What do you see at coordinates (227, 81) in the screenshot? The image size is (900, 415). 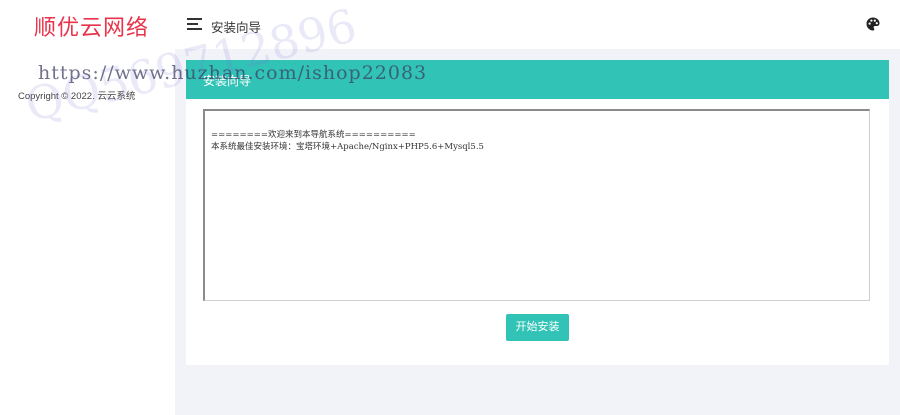 I see `card-header-title: 安装向导` at bounding box center [227, 81].